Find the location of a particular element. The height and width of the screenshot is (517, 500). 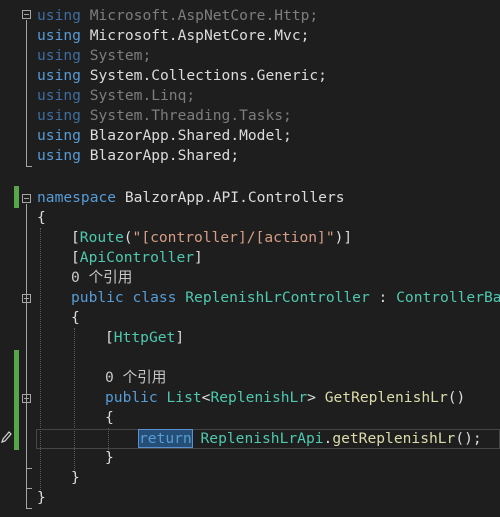

base-class-name: ControllerBase is located at coordinates (448, 297).